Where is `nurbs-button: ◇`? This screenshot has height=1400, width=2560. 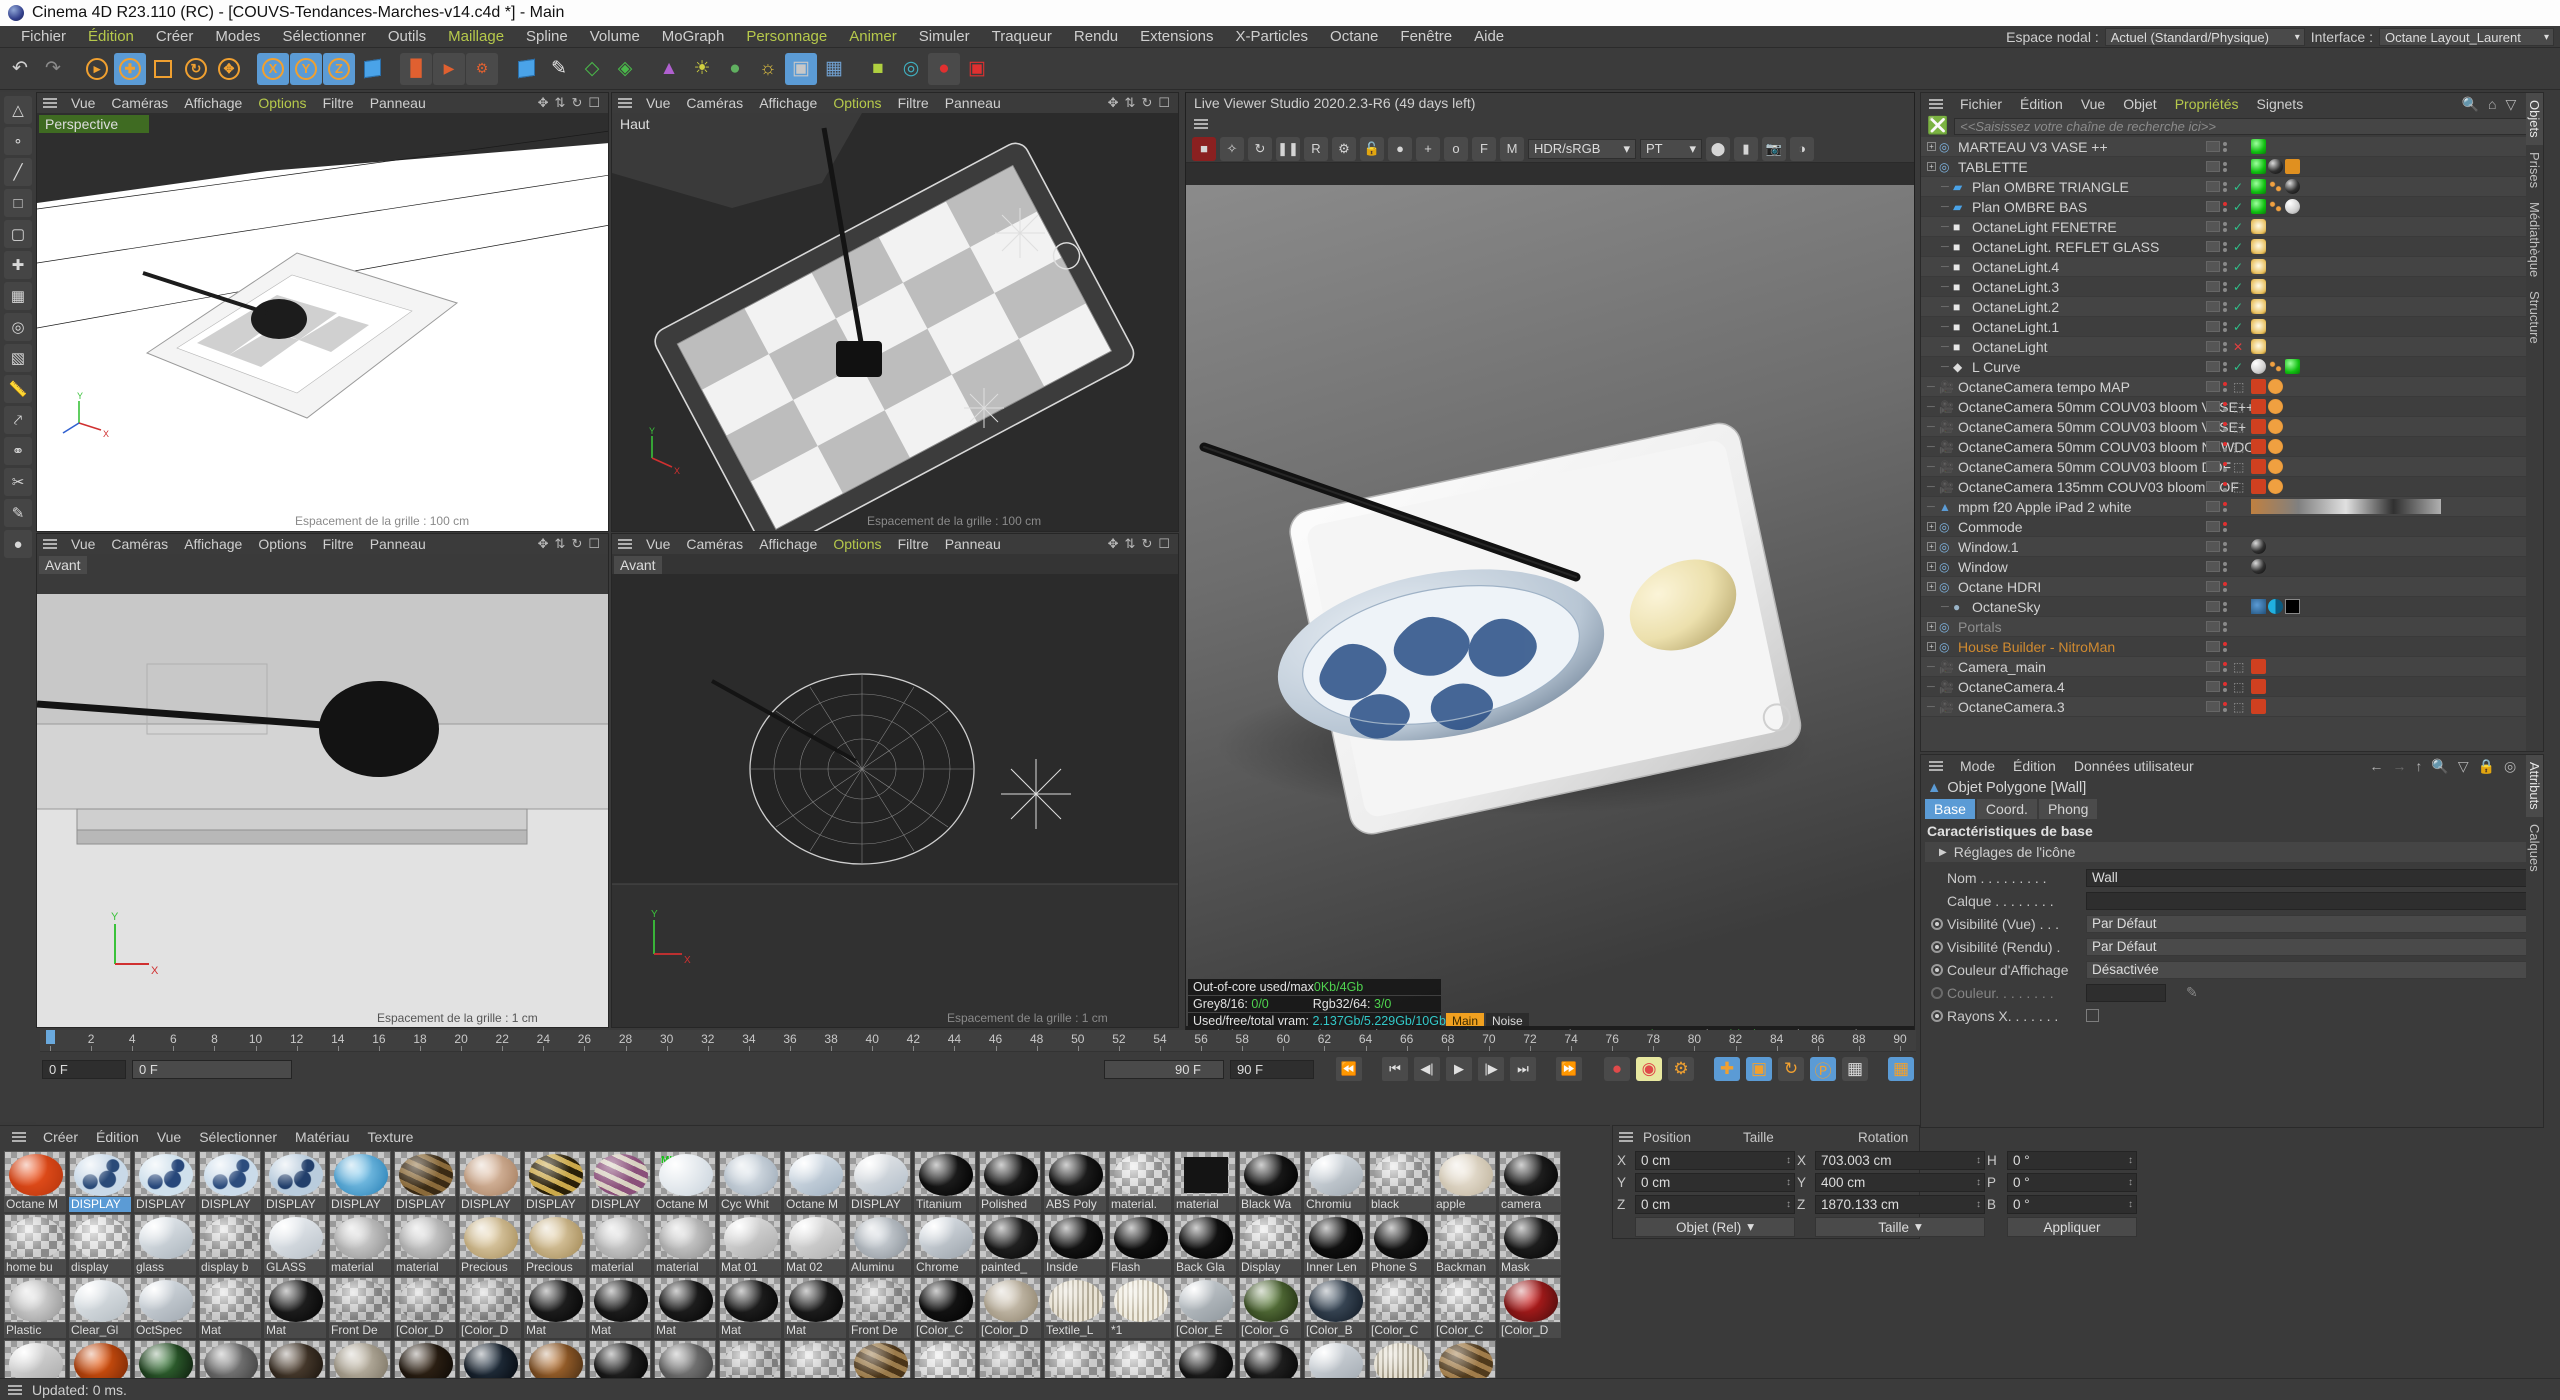 nurbs-button: ◇ is located at coordinates (592, 69).